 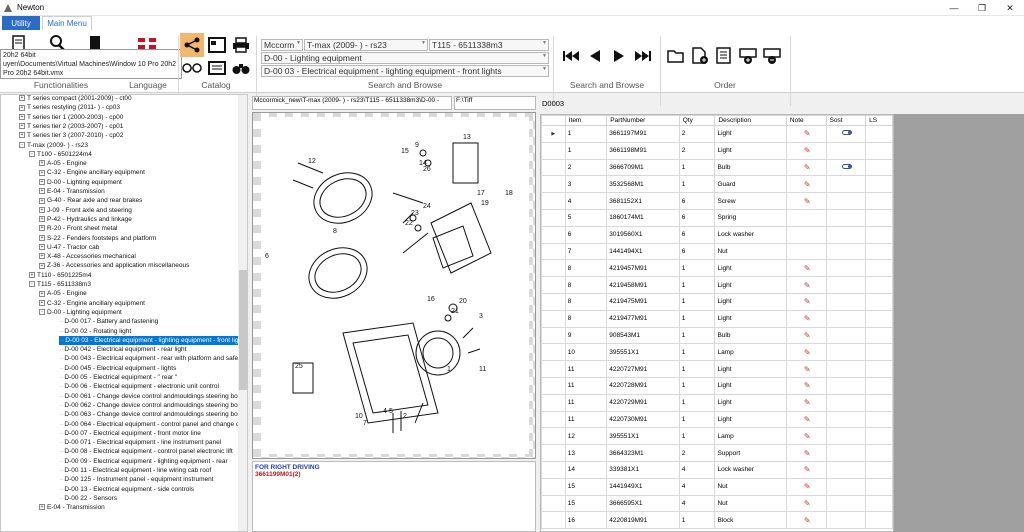 I want to click on cell-partnumber: 4220729M91, so click(x=643, y=402).